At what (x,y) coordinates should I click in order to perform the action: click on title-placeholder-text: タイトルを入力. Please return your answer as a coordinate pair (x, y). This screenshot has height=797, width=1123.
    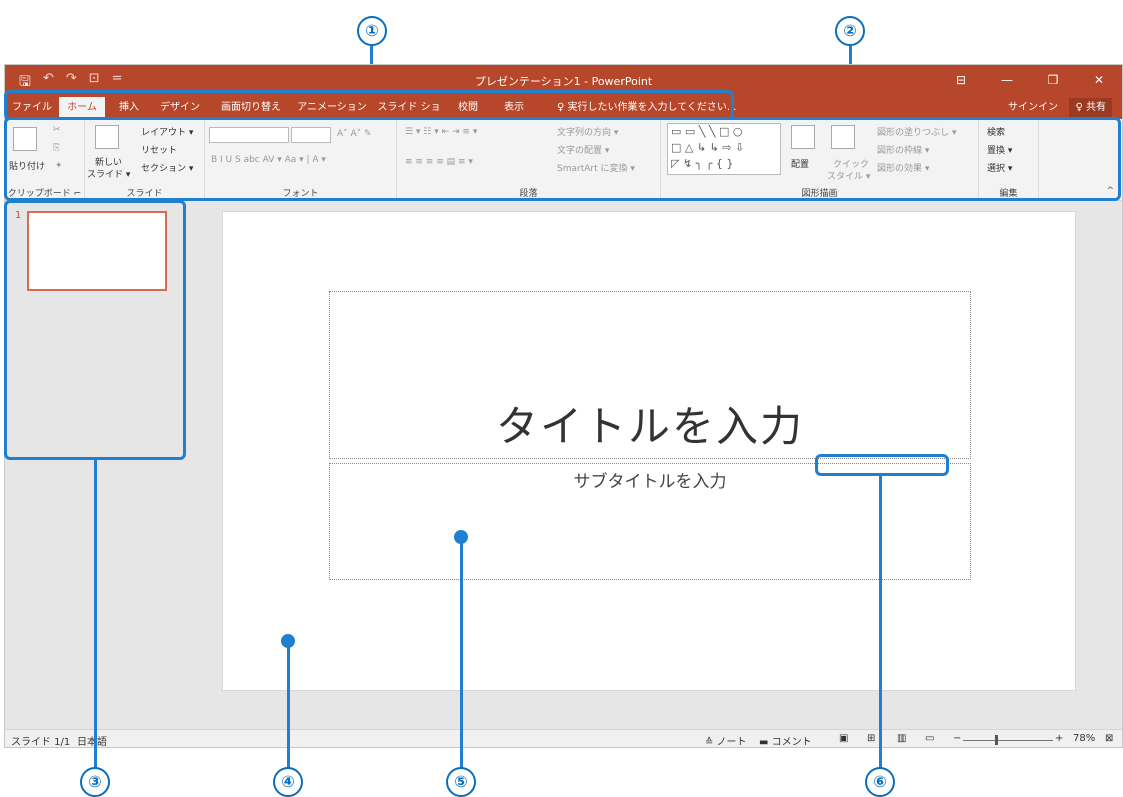
    Looking at the image, I should click on (649, 426).